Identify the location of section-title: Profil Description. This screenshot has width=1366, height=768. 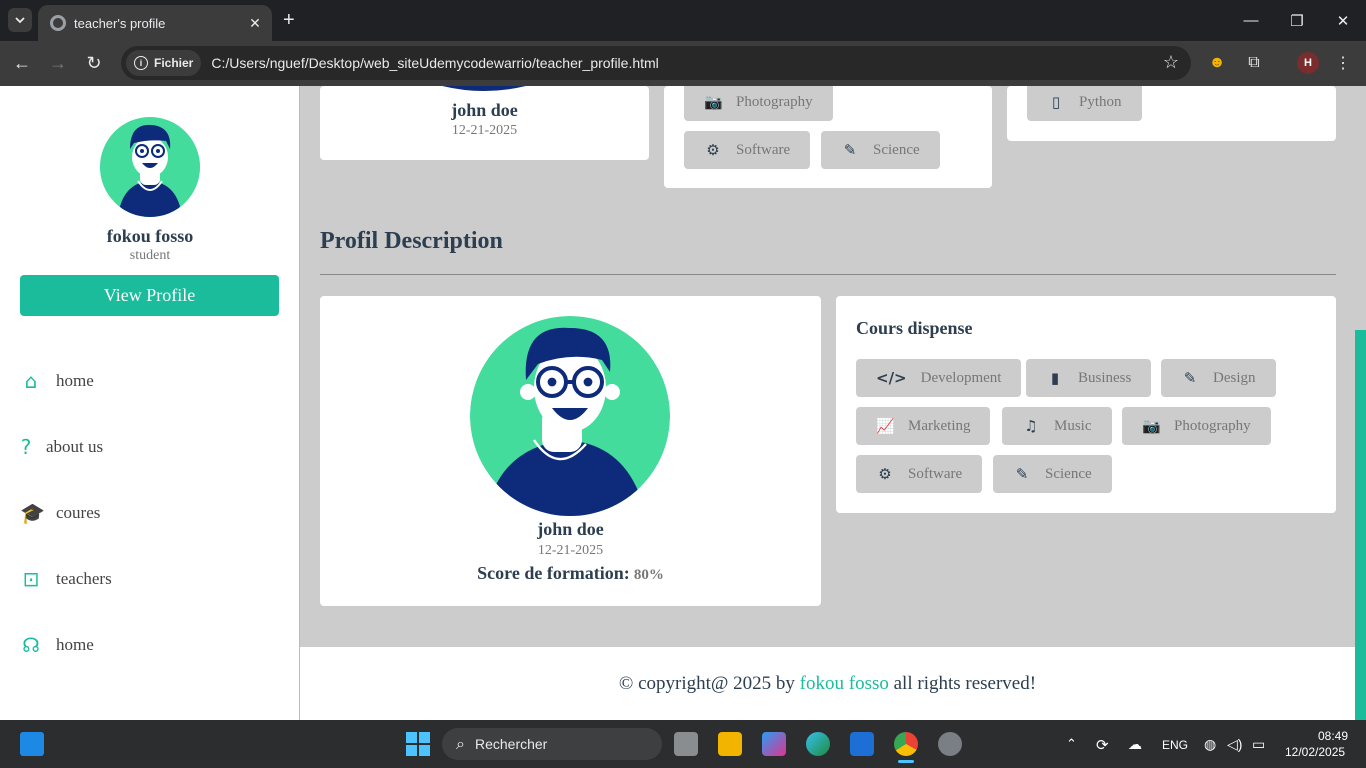
(411, 241).